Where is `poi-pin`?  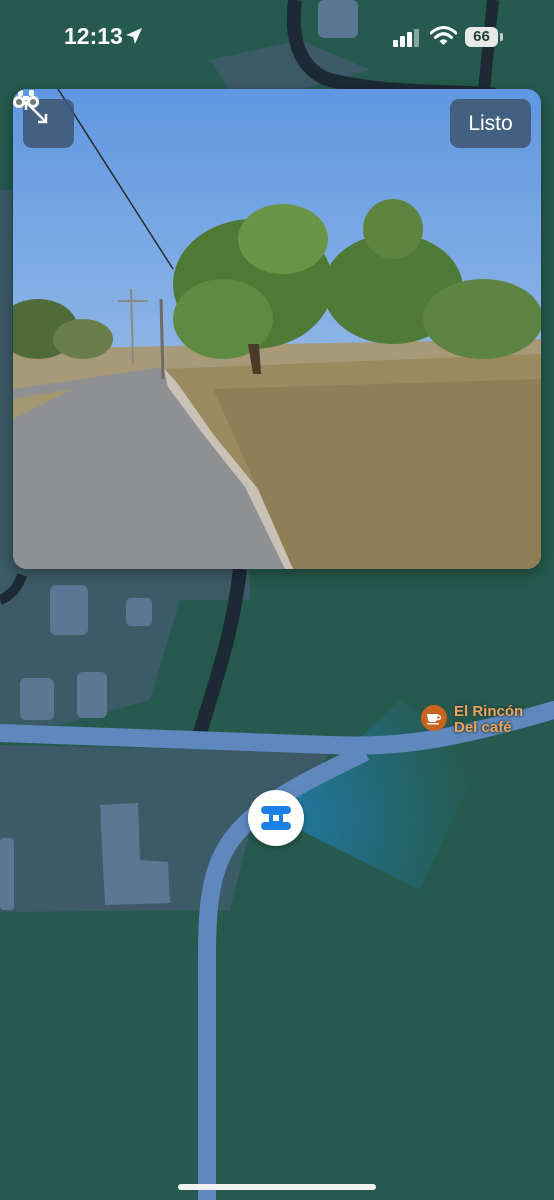
poi-pin is located at coordinates (434, 718).